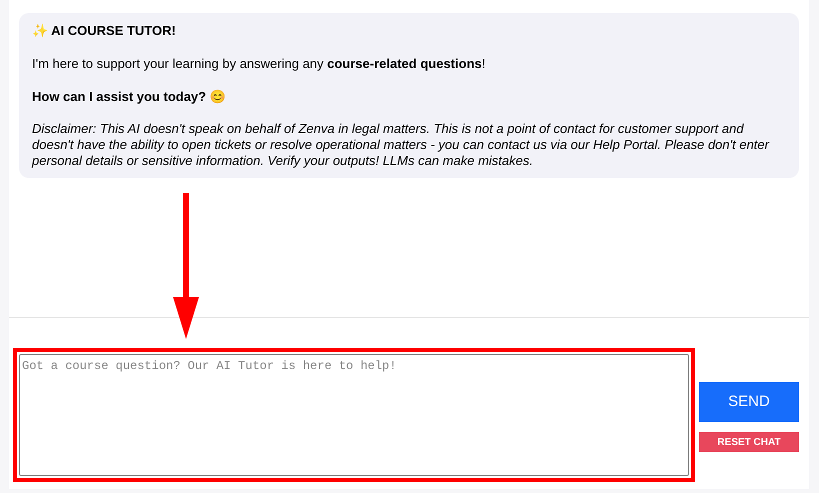 Image resolution: width=819 pixels, height=493 pixels. What do you see at coordinates (401, 145) in the screenshot?
I see `disclaimer-text: Disclaimer: This AI doesn't speak on behalf of Zenva in legal matters. This is not a point of contact for customer support and doesn't have the ability to open tickets or resolve operational matters - you can contact us via our Help Portal. Please don't enter personal details or sensitive information. Verify your outputs! LLMs can make mistakes.` at bounding box center [401, 145].